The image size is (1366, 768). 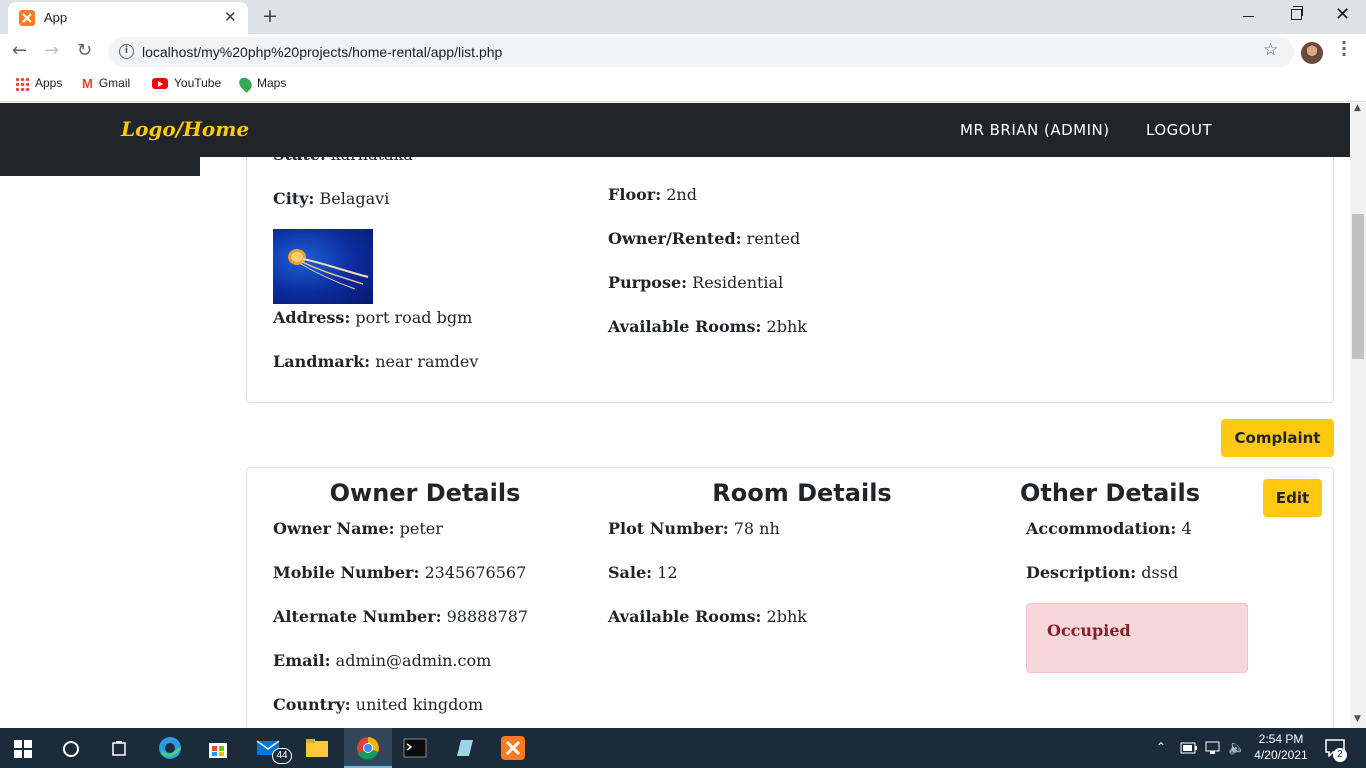 What do you see at coordinates (683, 748) in the screenshot?
I see `windows-taskbar: 44 ⌃ 🔈 2:54 PM 4/20/2021 2` at bounding box center [683, 748].